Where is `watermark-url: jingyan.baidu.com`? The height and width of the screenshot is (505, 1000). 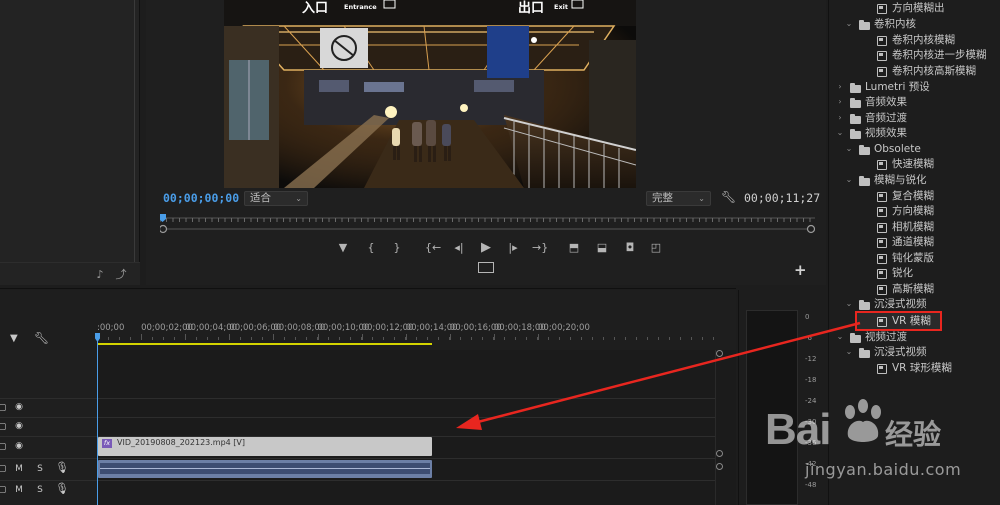
watermark-url: jingyan.baidu.com is located at coordinates (883, 469).